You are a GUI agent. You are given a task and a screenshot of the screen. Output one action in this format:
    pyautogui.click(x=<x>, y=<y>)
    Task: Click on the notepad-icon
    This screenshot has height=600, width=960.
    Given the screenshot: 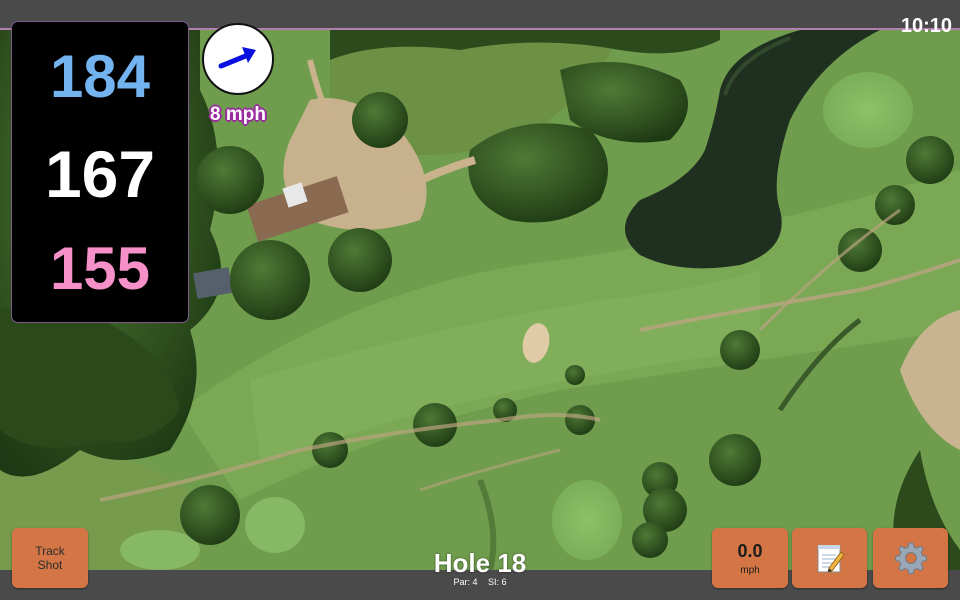 What is the action you would take?
    pyautogui.click(x=831, y=559)
    